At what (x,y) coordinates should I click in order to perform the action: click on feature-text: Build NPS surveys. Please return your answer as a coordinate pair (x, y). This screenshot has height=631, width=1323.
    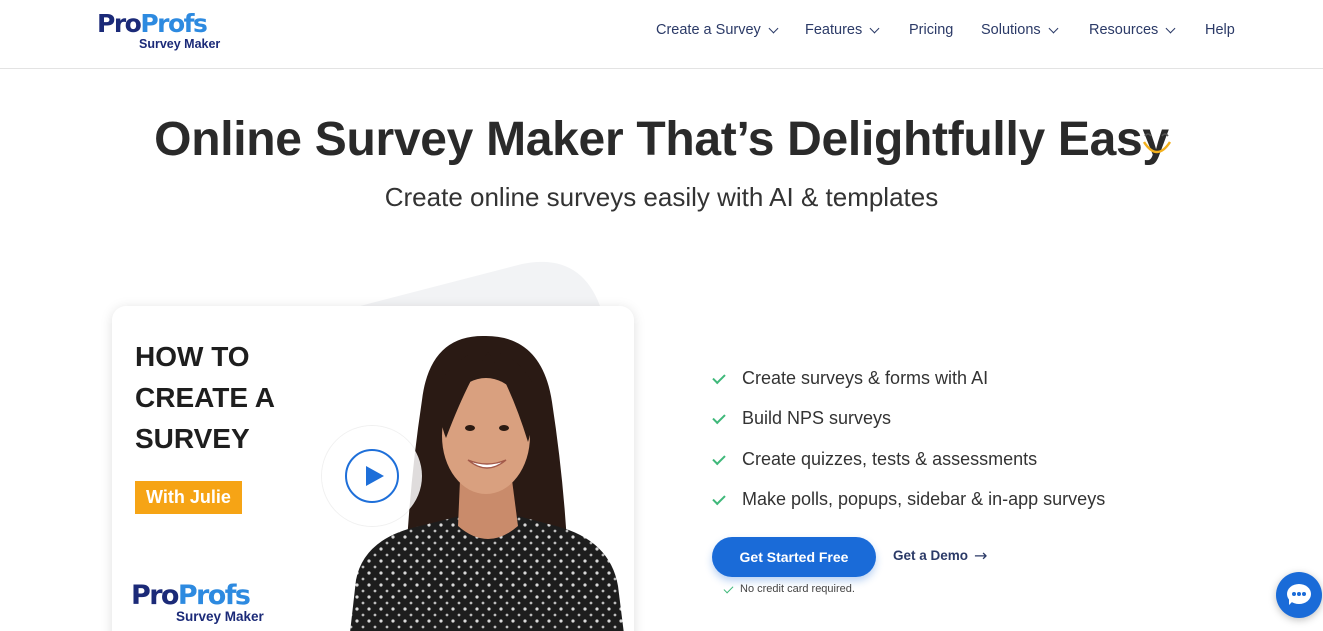
    Looking at the image, I should click on (817, 418).